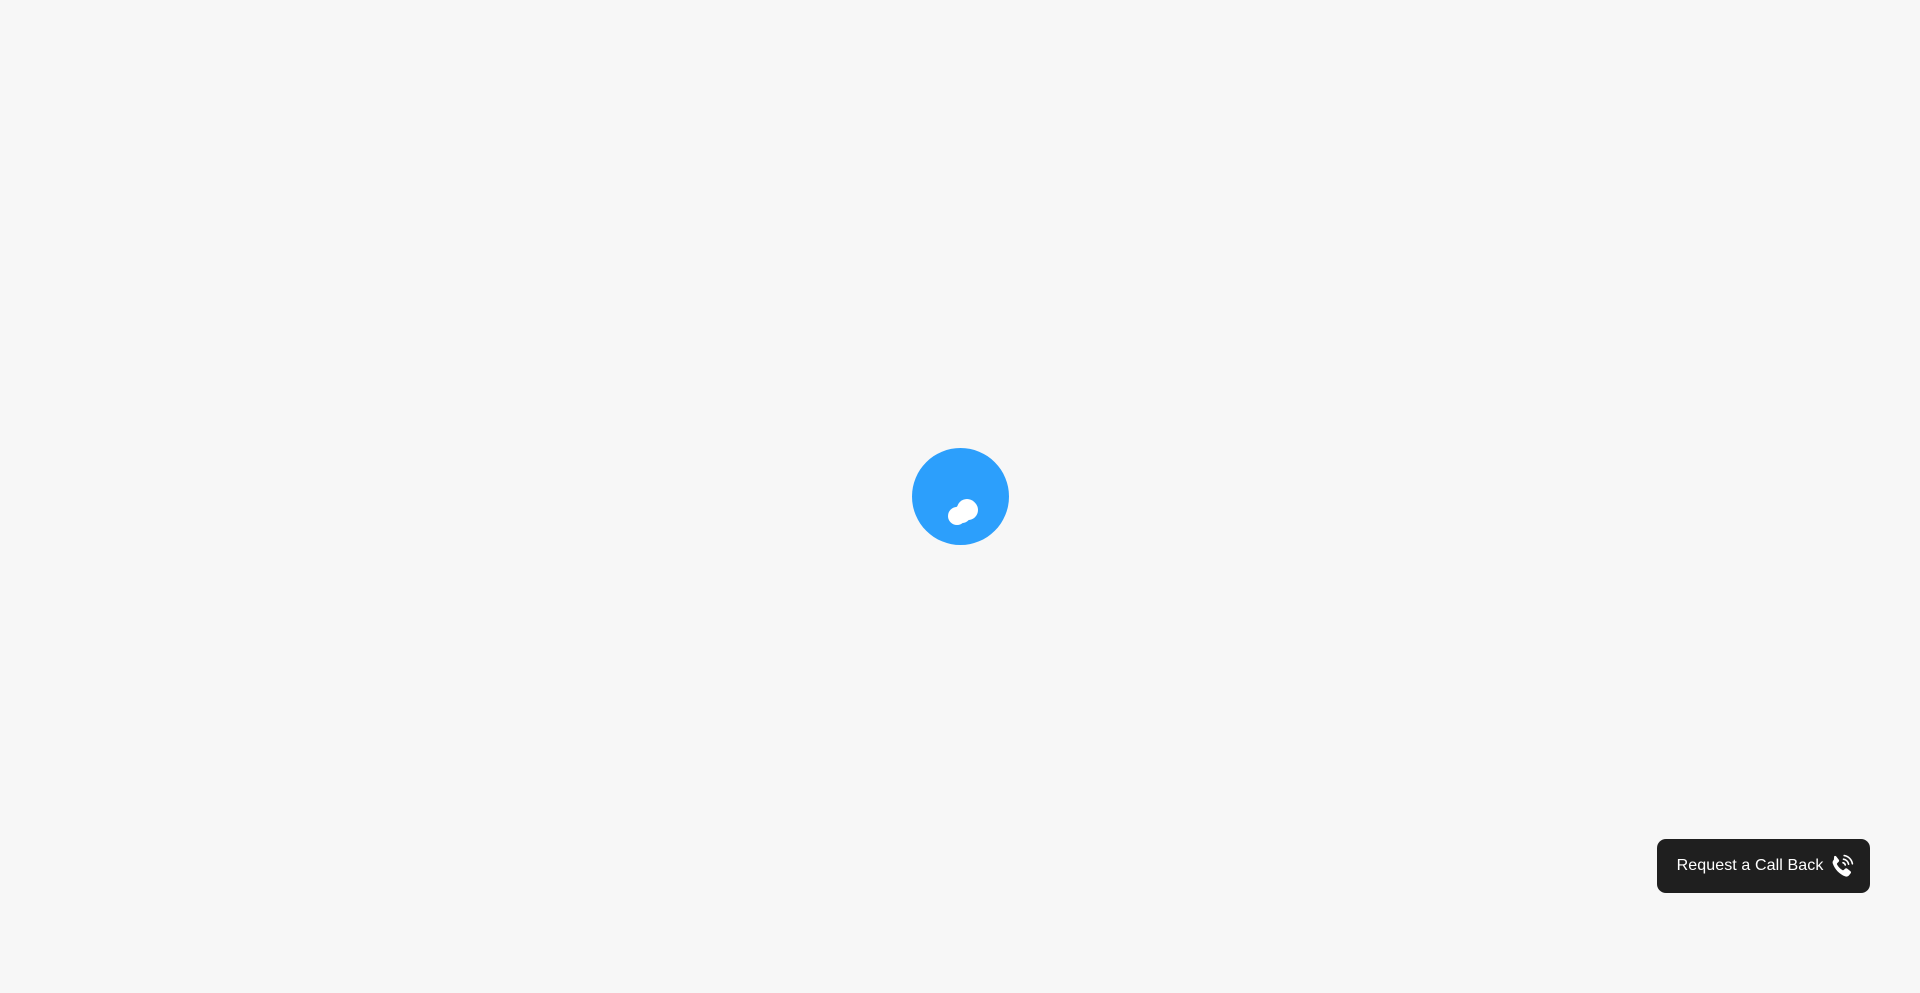  Describe the element at coordinates (1843, 865) in the screenshot. I see `phone-ringing-icon` at that location.